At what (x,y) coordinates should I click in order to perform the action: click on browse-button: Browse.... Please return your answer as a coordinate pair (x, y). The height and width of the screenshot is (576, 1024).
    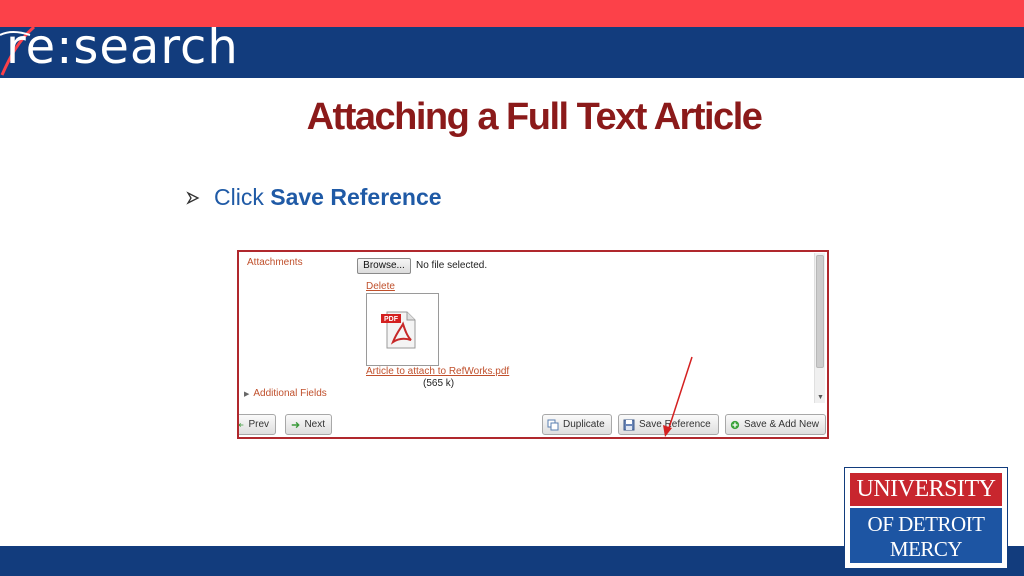
    Looking at the image, I should click on (384, 266).